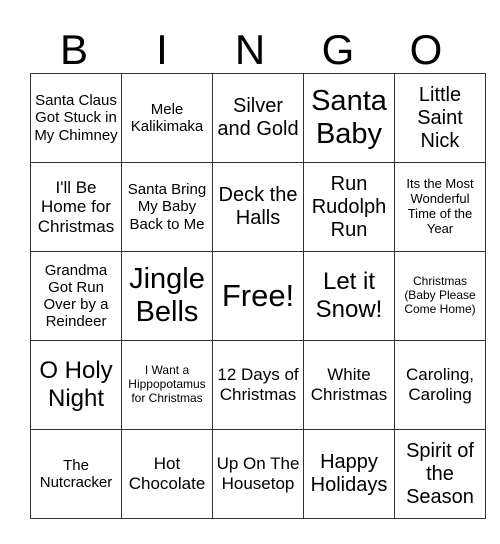  Describe the element at coordinates (440, 207) in the screenshot. I see `bingo-cell: Its the Most Wonderful Time of the Year` at that location.